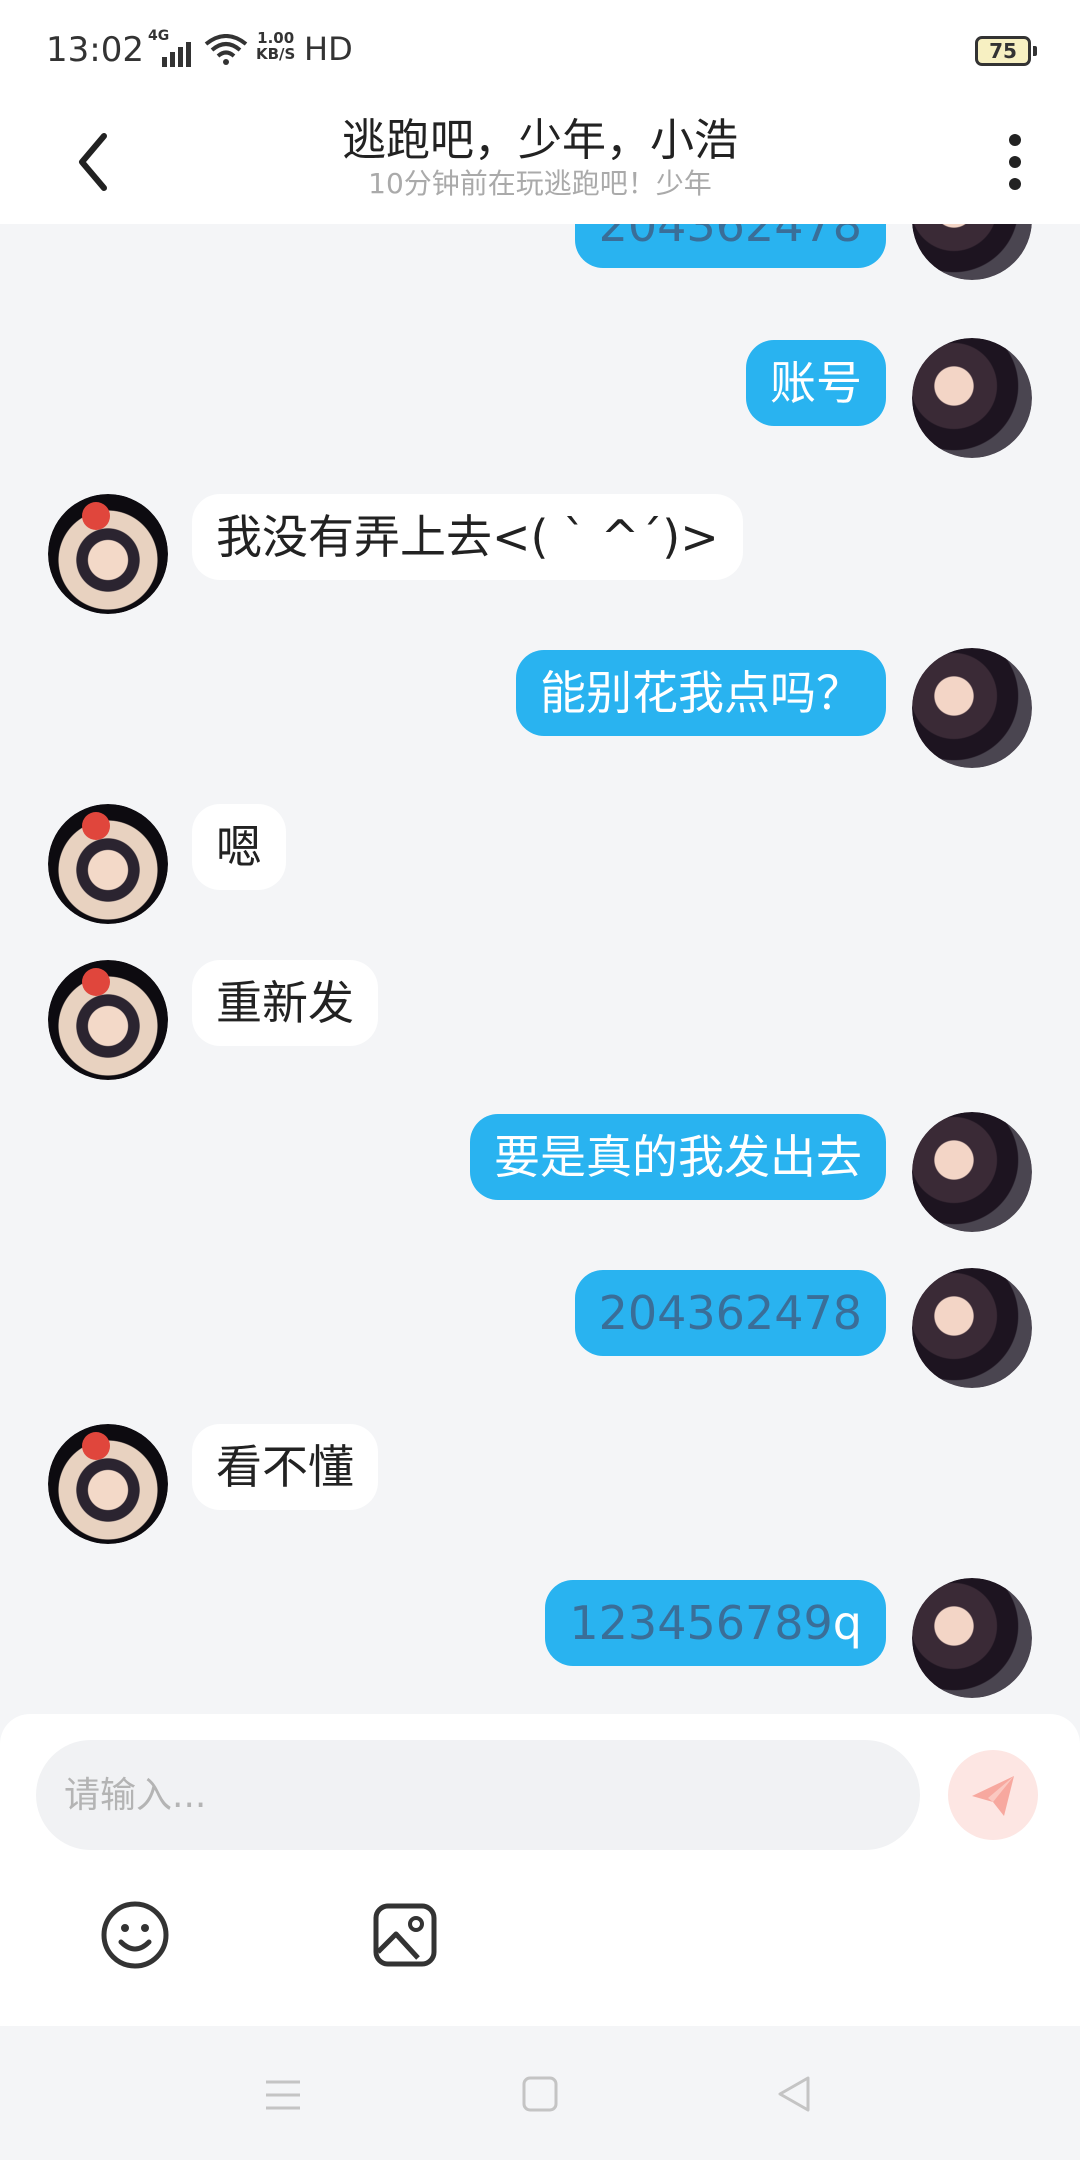  What do you see at coordinates (540, 1870) in the screenshot?
I see `composer-panel` at bounding box center [540, 1870].